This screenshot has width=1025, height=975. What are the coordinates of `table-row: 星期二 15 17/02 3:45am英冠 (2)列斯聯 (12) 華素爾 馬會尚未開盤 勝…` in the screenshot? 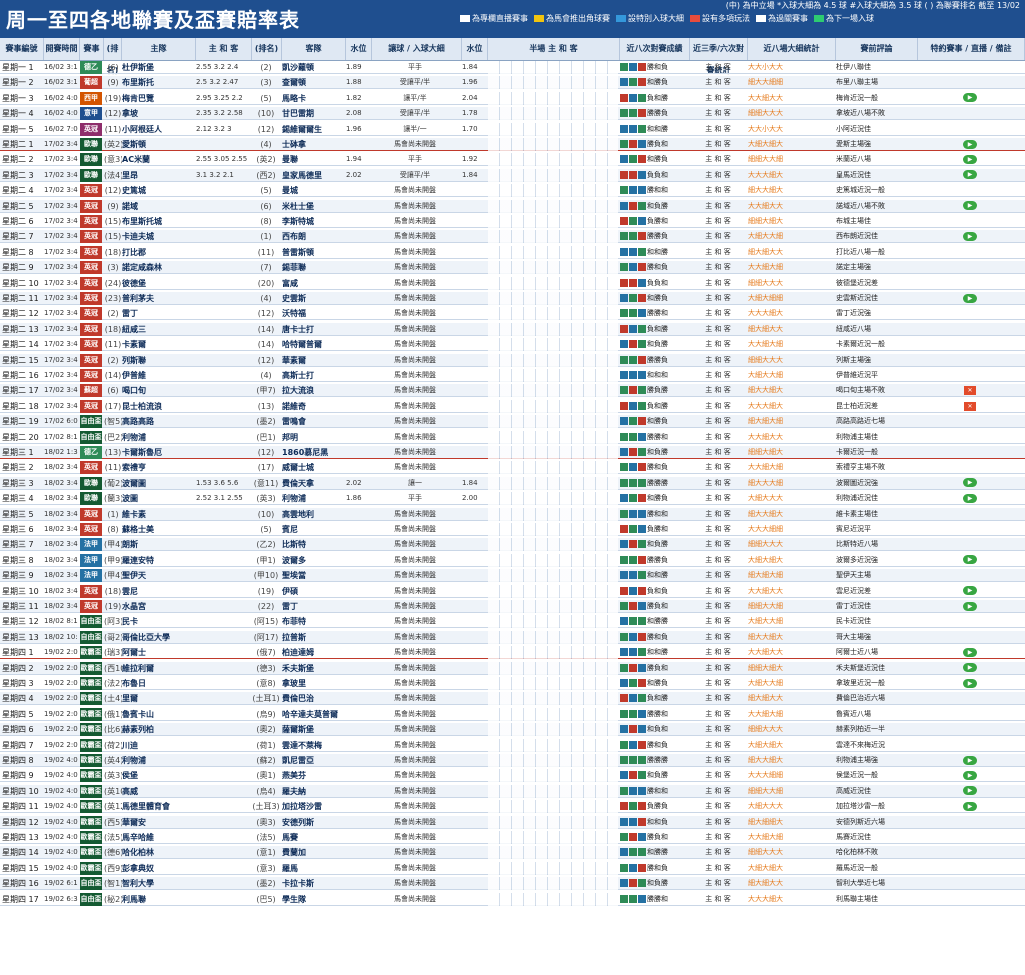 It's located at (512, 360).